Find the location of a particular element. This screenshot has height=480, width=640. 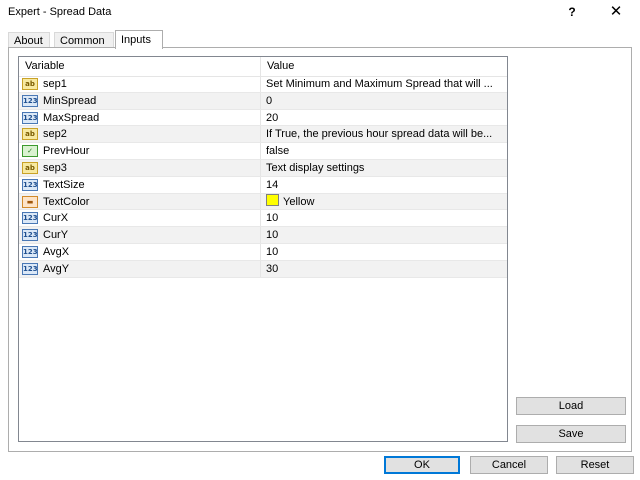

value-text: false is located at coordinates (278, 151).